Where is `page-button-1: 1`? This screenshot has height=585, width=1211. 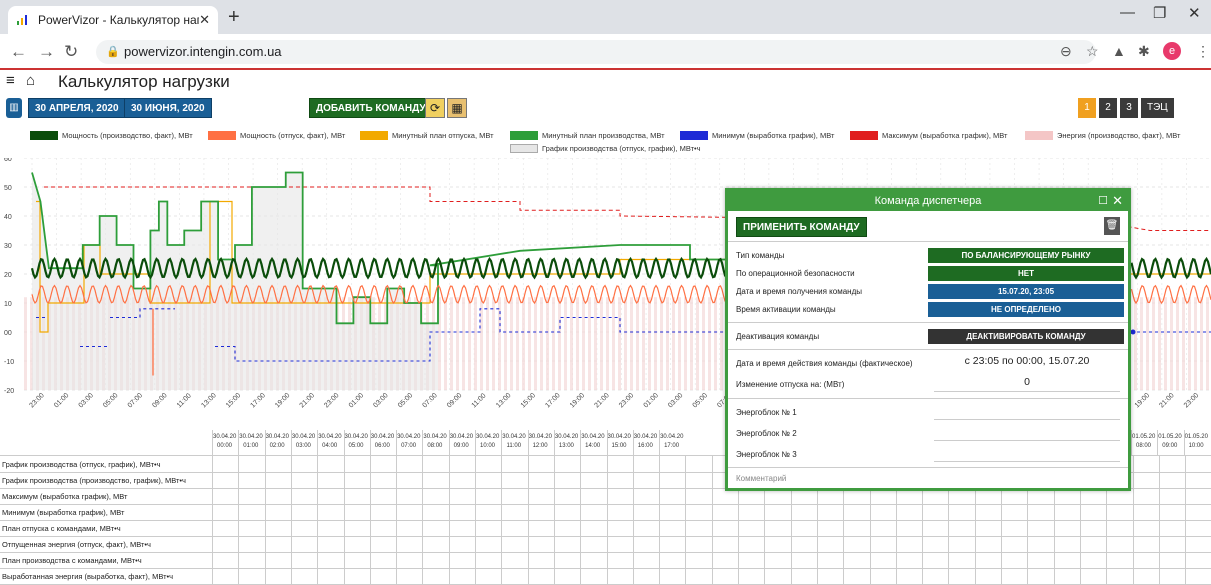
page-button-1: 1 is located at coordinates (1087, 108).